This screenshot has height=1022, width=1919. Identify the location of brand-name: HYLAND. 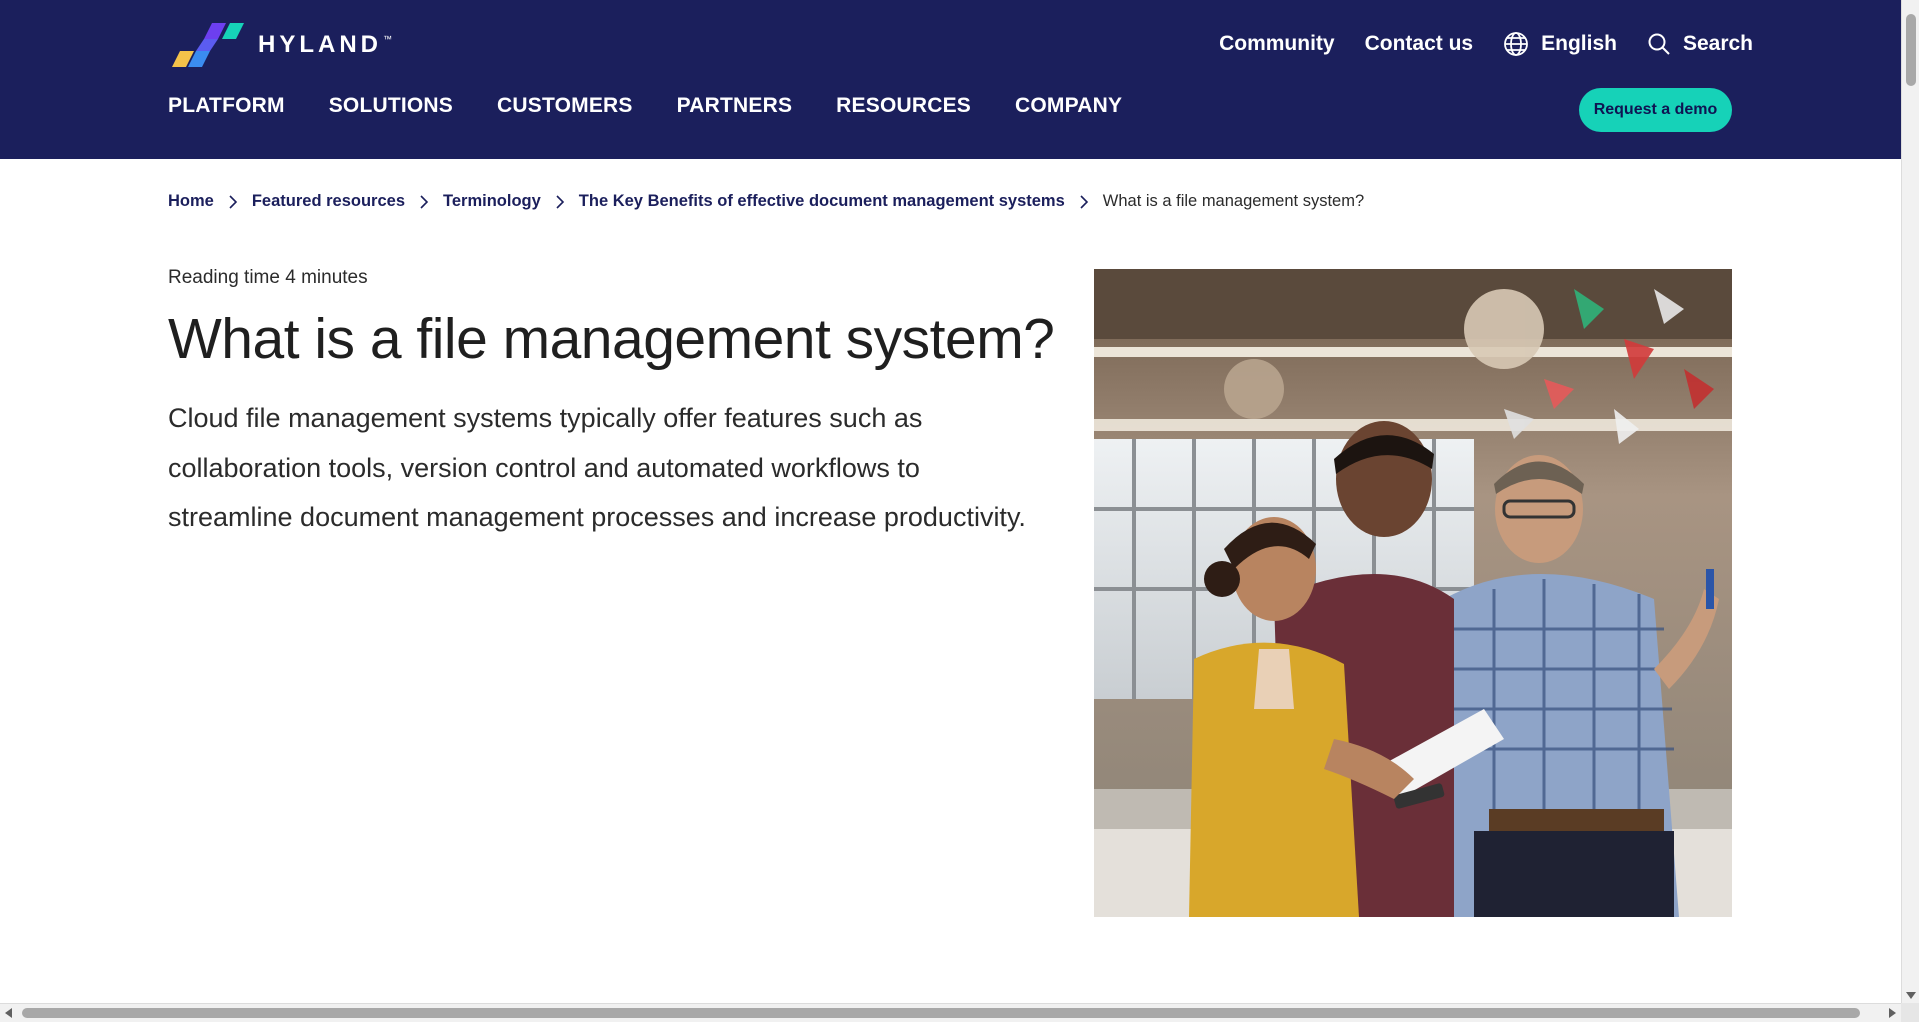
(320, 44).